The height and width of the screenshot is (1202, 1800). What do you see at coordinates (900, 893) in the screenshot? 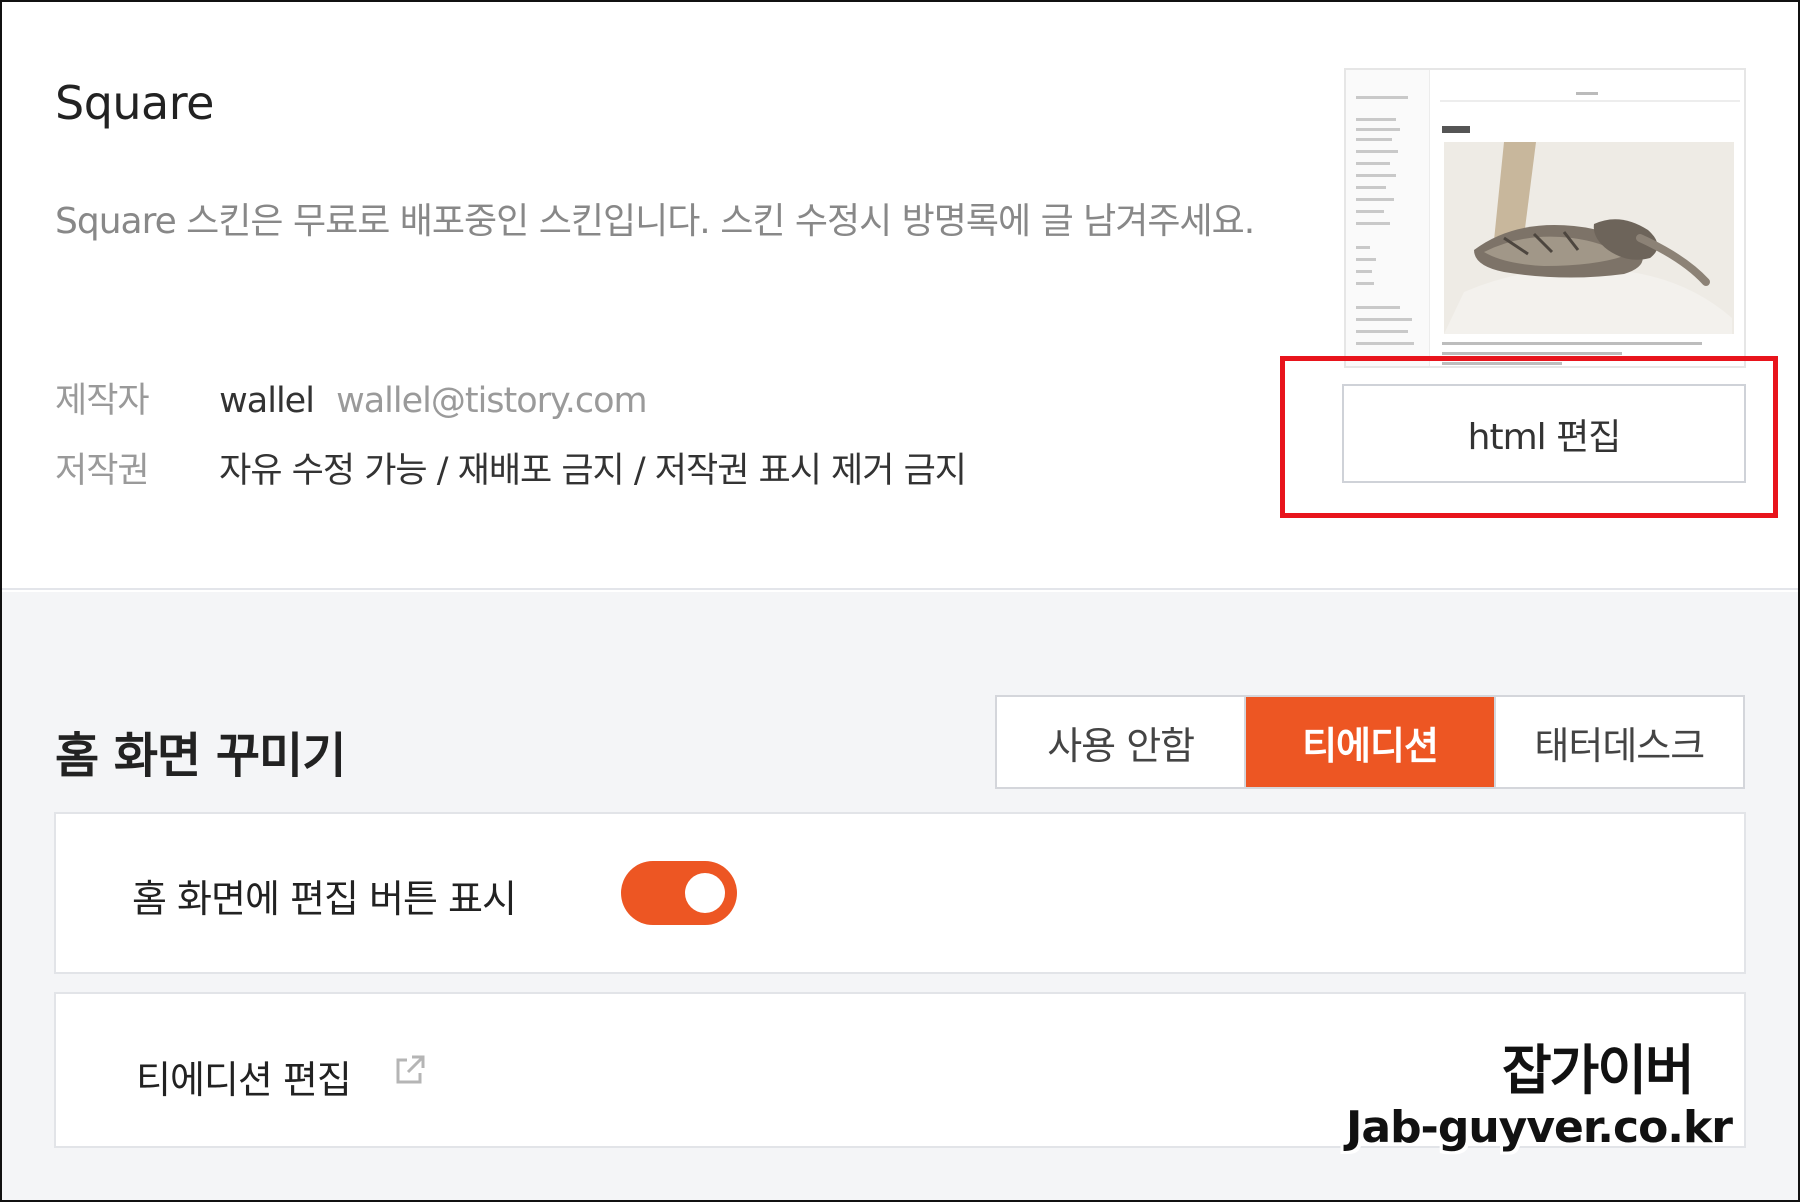
I see `edit-button-toggle-card: 홈 화면에 편집 버튼 표시` at bounding box center [900, 893].